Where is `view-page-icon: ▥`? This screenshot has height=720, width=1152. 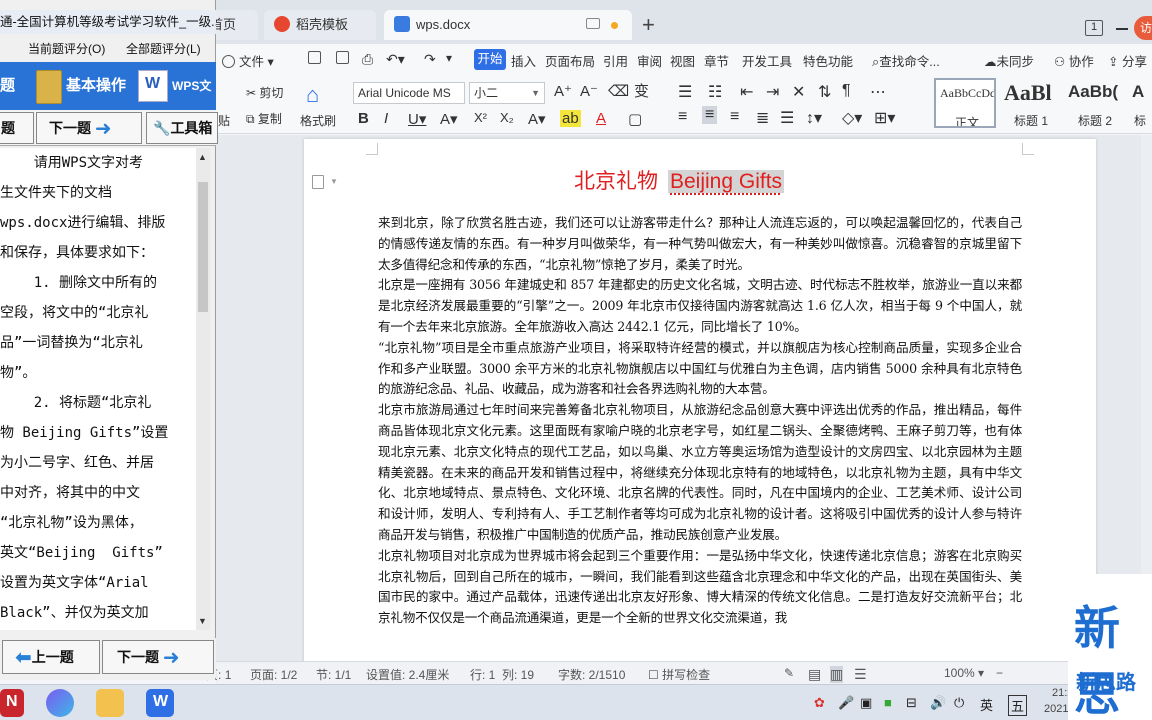 view-page-icon: ▥ is located at coordinates (837, 674).